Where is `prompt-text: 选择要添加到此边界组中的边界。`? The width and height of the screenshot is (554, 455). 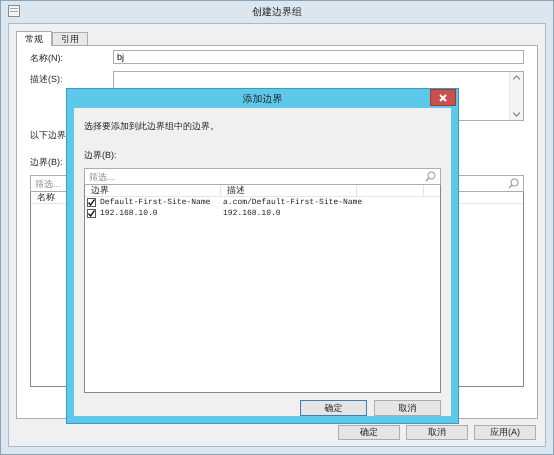
prompt-text: 选择要添加到此边界组中的边界。 is located at coordinates (152, 126).